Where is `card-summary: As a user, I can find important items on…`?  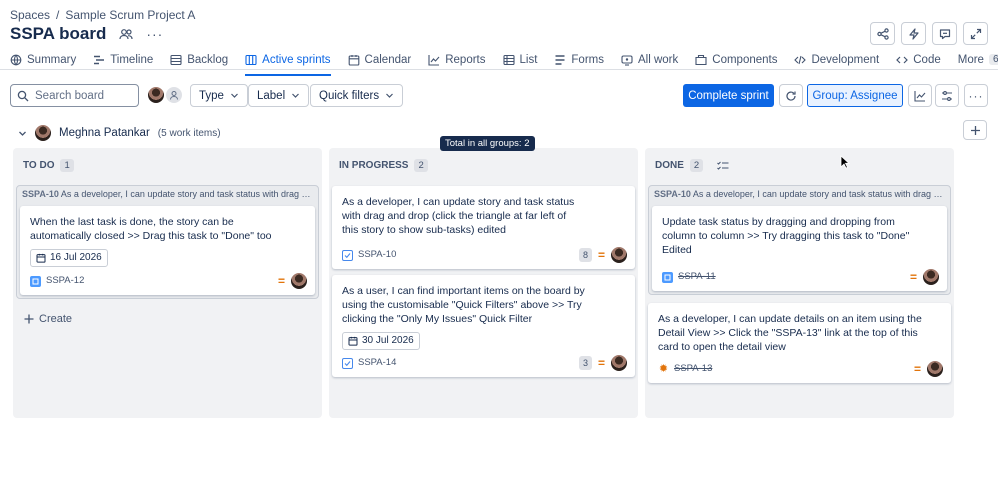
card-summary: As a user, I can find important items on… is located at coordinates (463, 305).